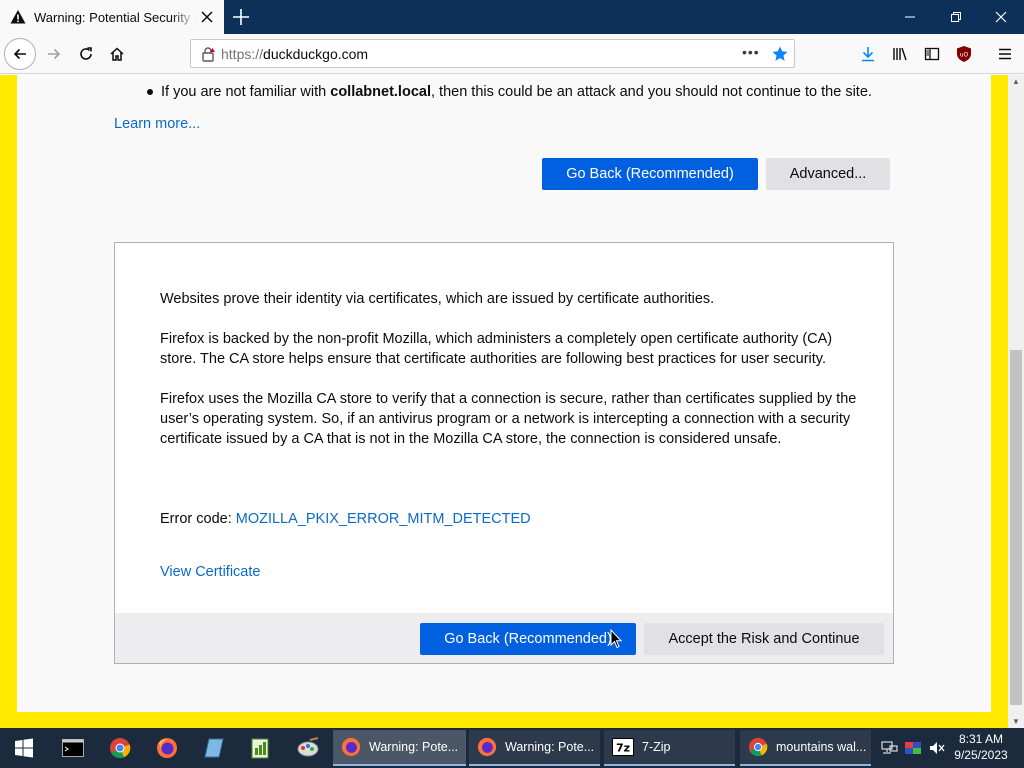 The width and height of the screenshot is (1024, 768). Describe the element at coordinates (115, 17) in the screenshot. I see `tab-title: Warning: Potential Security Risk Ahead` at that location.